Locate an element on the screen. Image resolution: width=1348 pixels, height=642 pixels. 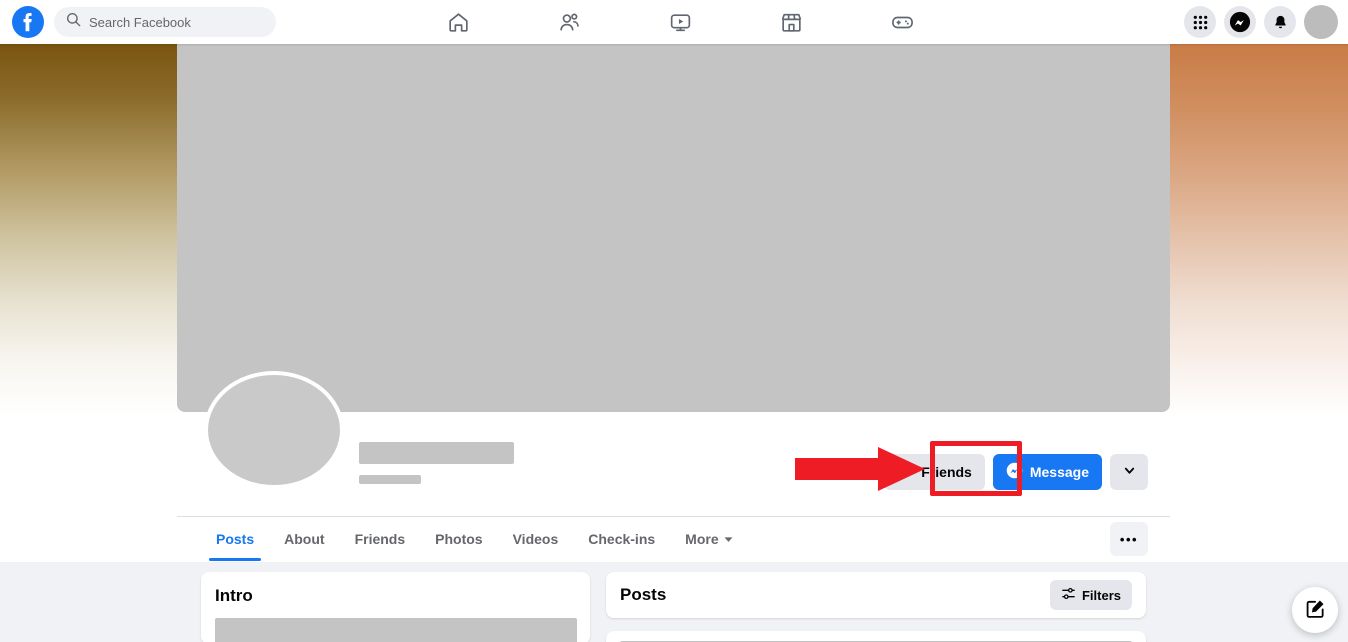
tab-check-ins-label: Check-ins is located at coordinates (622, 539).